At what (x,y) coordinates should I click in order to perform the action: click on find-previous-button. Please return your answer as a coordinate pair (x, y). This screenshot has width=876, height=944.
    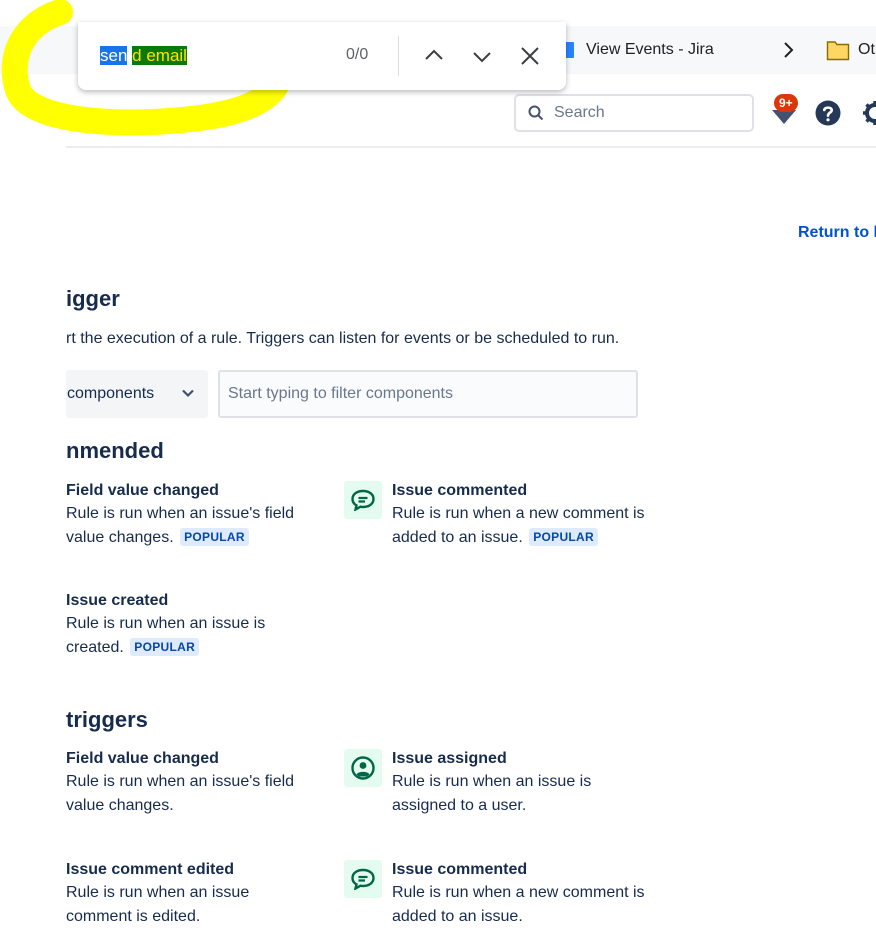
    Looking at the image, I should click on (434, 56).